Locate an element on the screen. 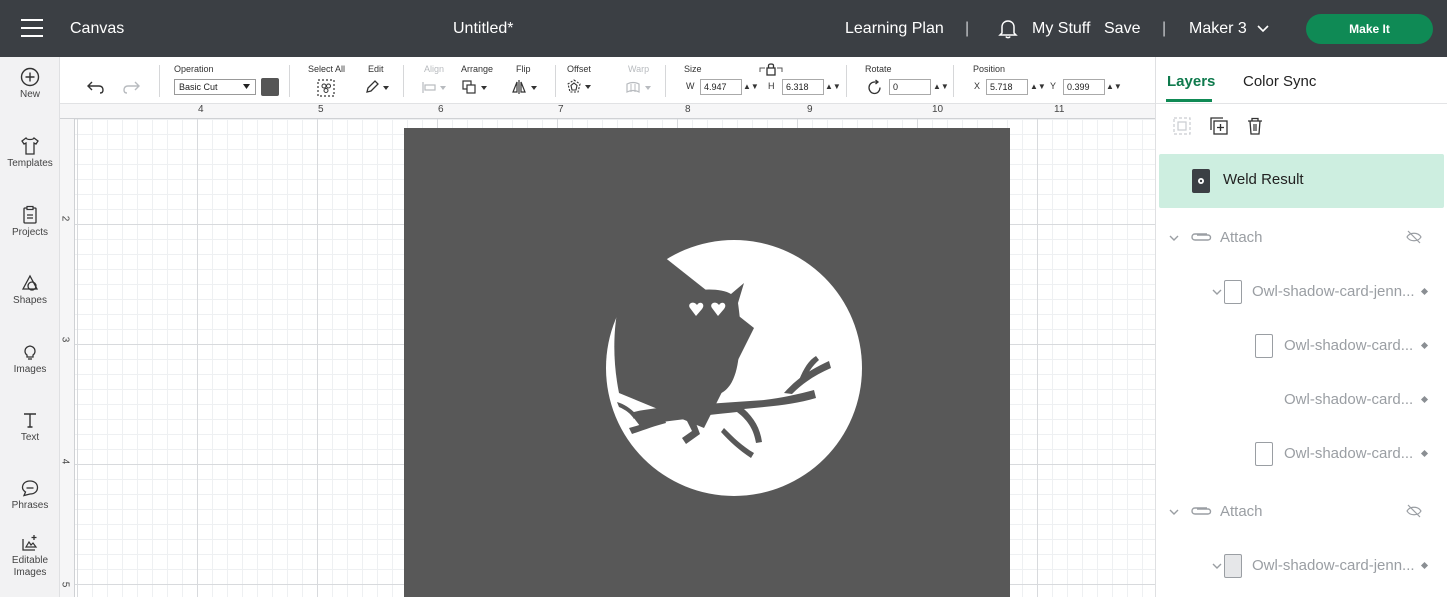  size-label: Size is located at coordinates (693, 69).